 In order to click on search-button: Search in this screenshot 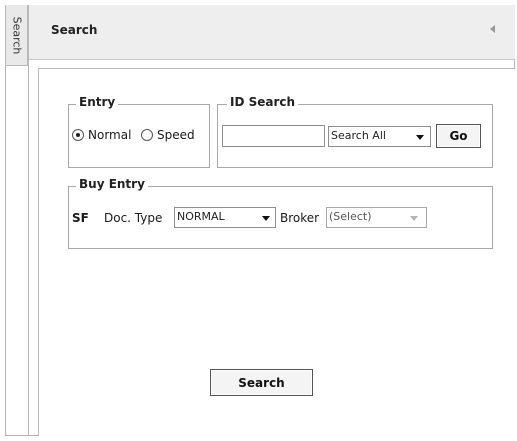, I will do `click(261, 382)`.